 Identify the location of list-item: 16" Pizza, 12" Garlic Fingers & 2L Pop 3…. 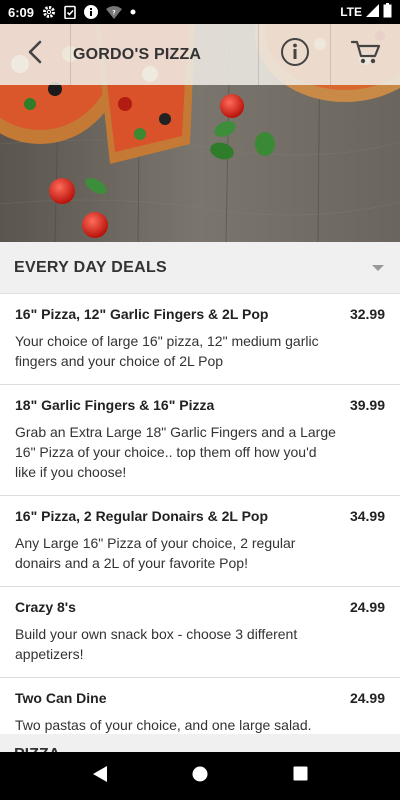
(200, 339).